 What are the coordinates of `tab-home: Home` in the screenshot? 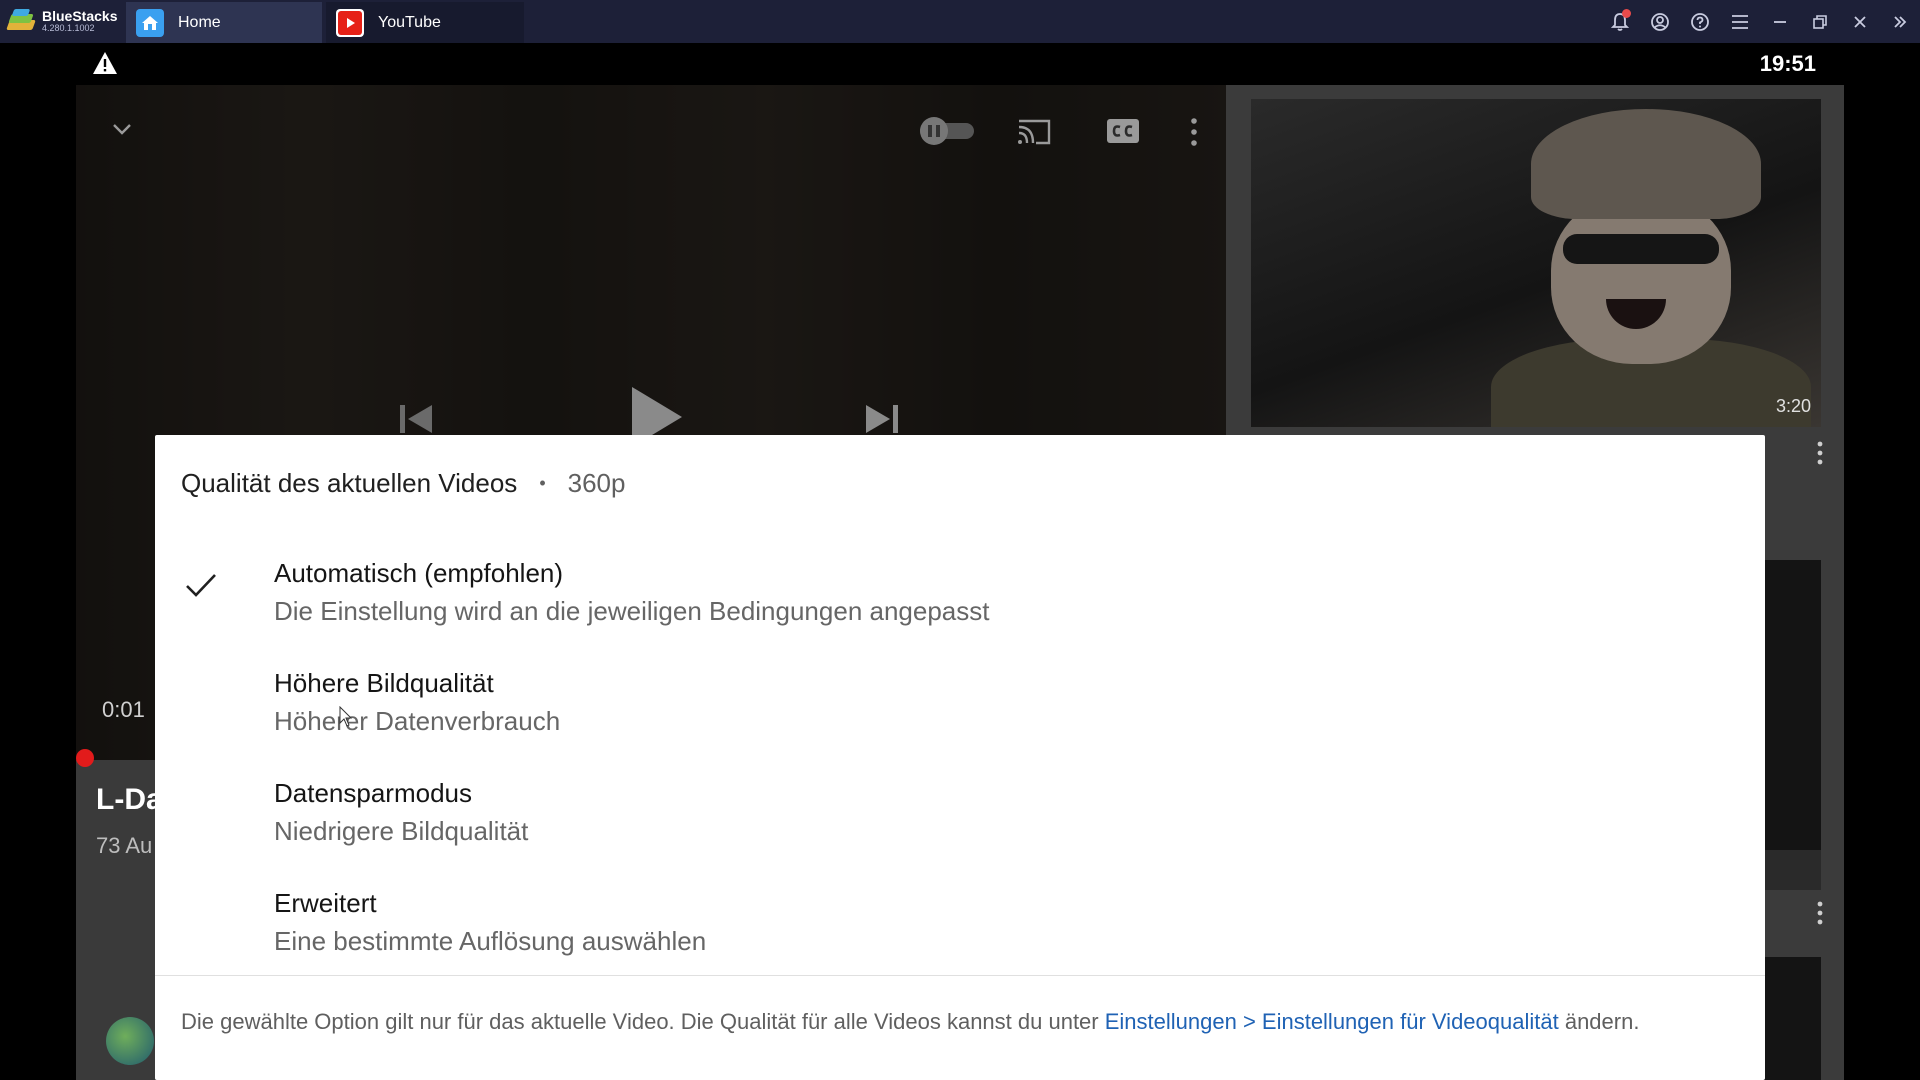 It's located at (224, 22).